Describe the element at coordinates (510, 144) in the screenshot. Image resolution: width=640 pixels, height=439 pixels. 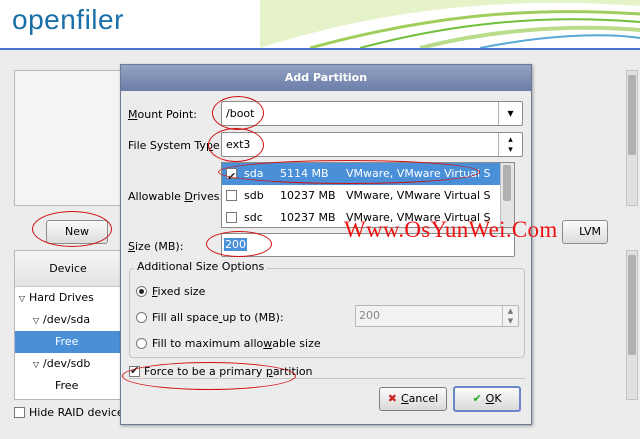
I see `updown-arrows-icon: ▴ ▾` at that location.